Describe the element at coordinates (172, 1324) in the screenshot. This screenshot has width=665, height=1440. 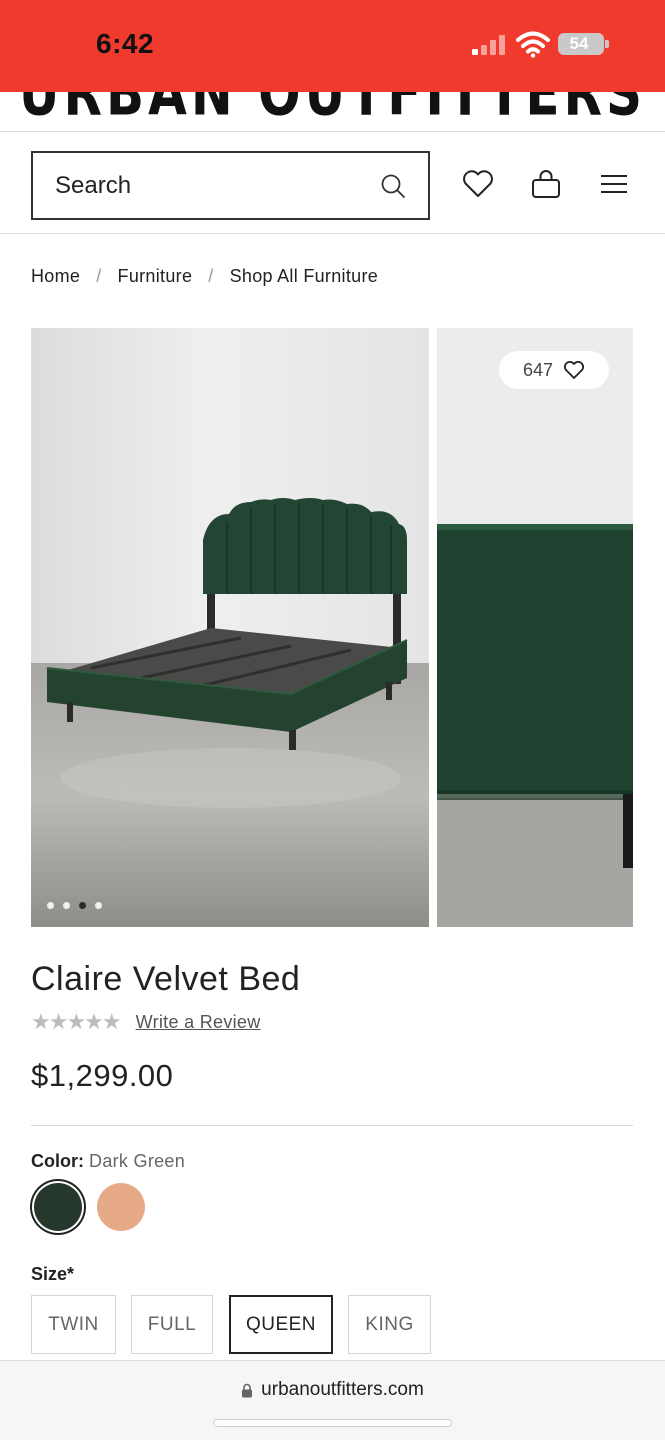
I see `size-option-full: FULL` at that location.